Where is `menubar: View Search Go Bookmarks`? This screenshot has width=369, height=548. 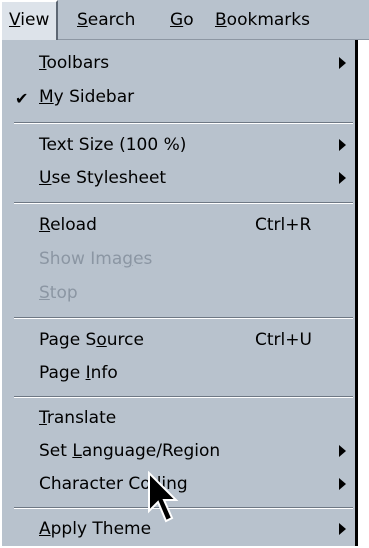 menubar: View Search Go Bookmarks is located at coordinates (184, 20).